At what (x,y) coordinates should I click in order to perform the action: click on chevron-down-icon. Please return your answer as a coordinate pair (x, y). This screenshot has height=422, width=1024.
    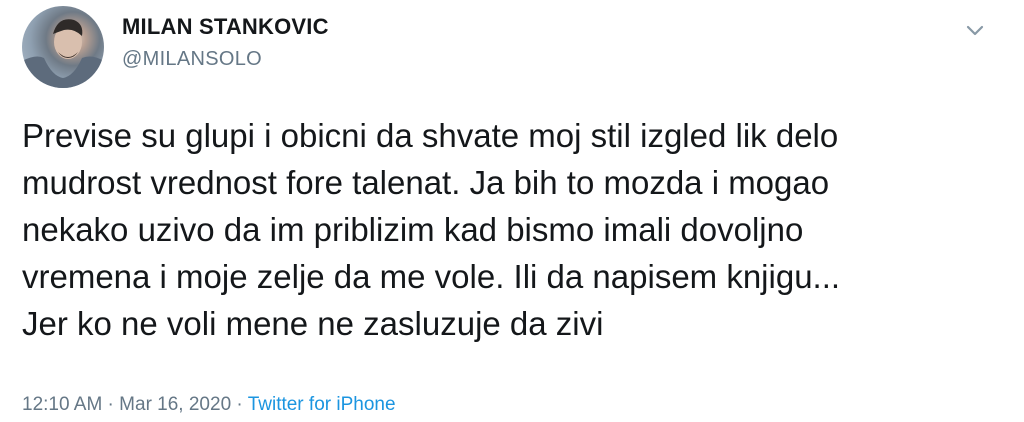
    Looking at the image, I should click on (975, 31).